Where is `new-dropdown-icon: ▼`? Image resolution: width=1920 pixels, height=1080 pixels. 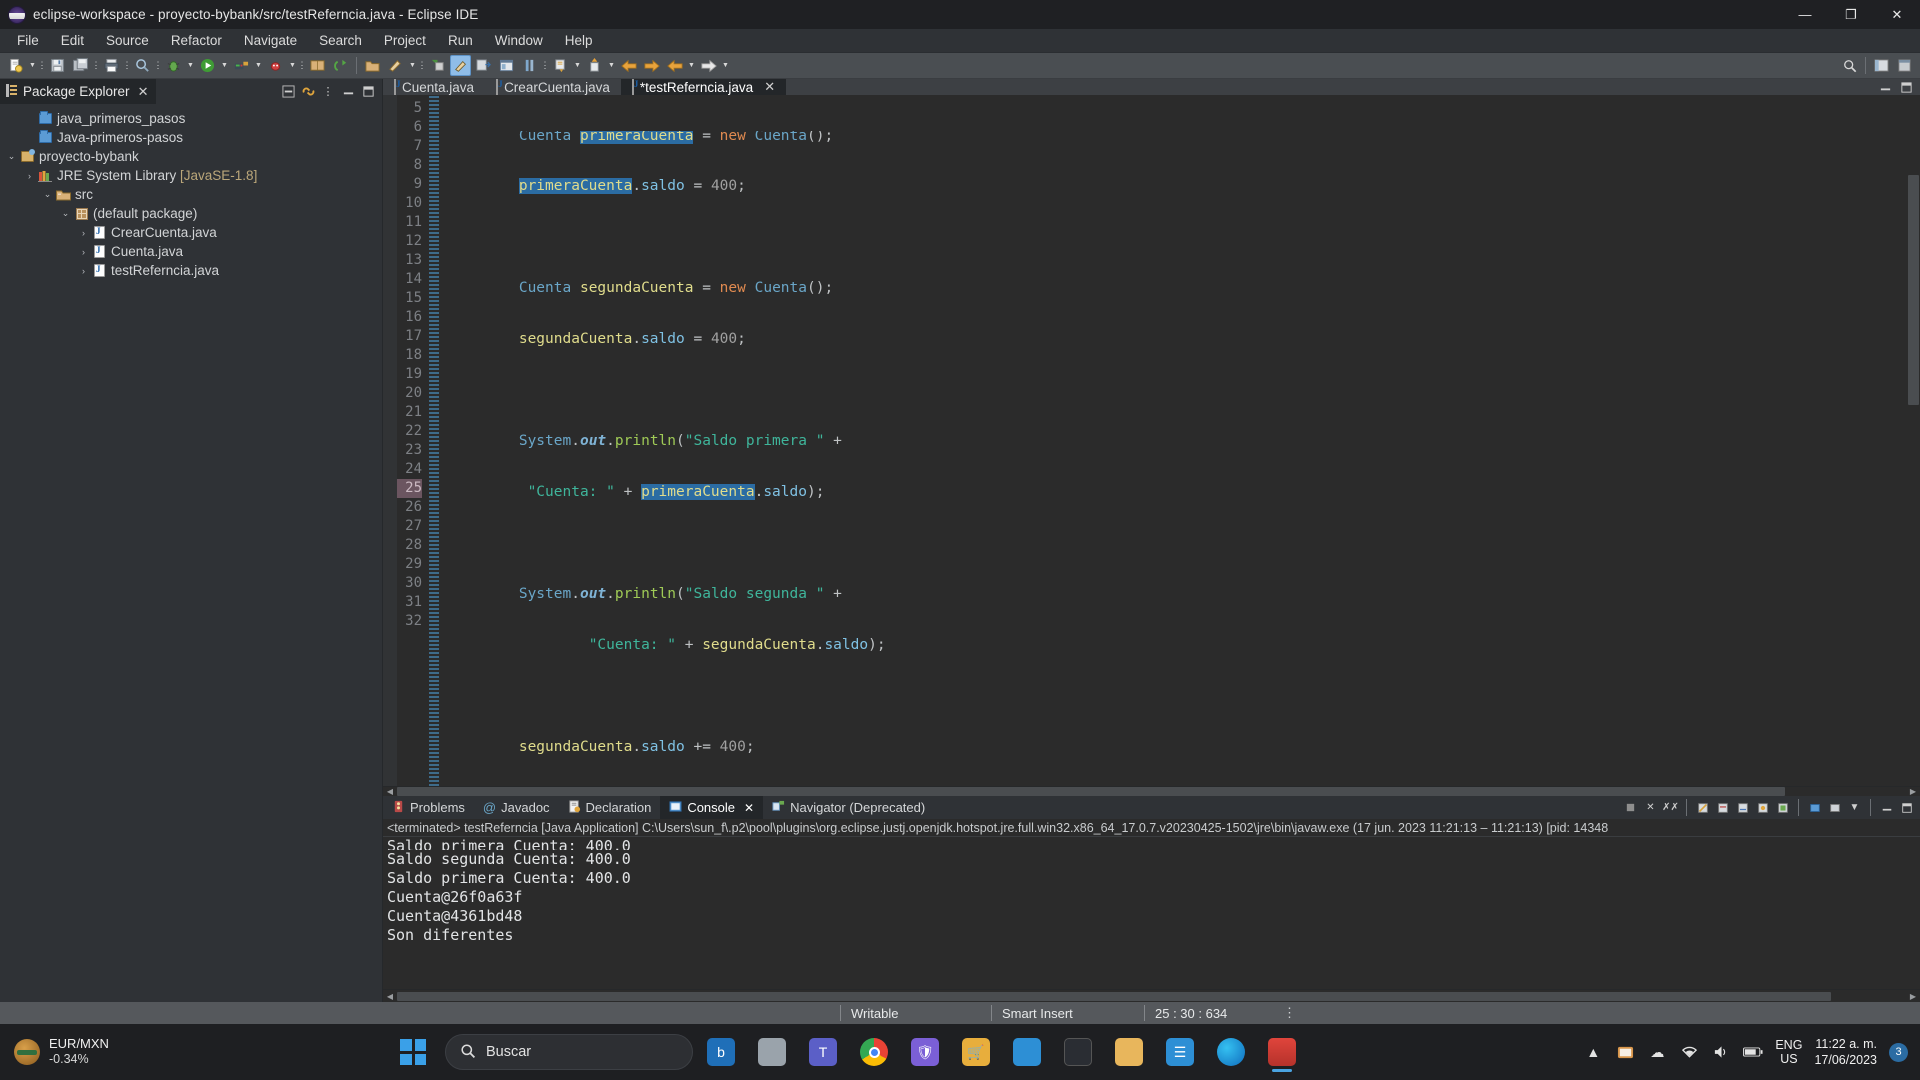 new-dropdown-icon: ▼ is located at coordinates (32, 65).